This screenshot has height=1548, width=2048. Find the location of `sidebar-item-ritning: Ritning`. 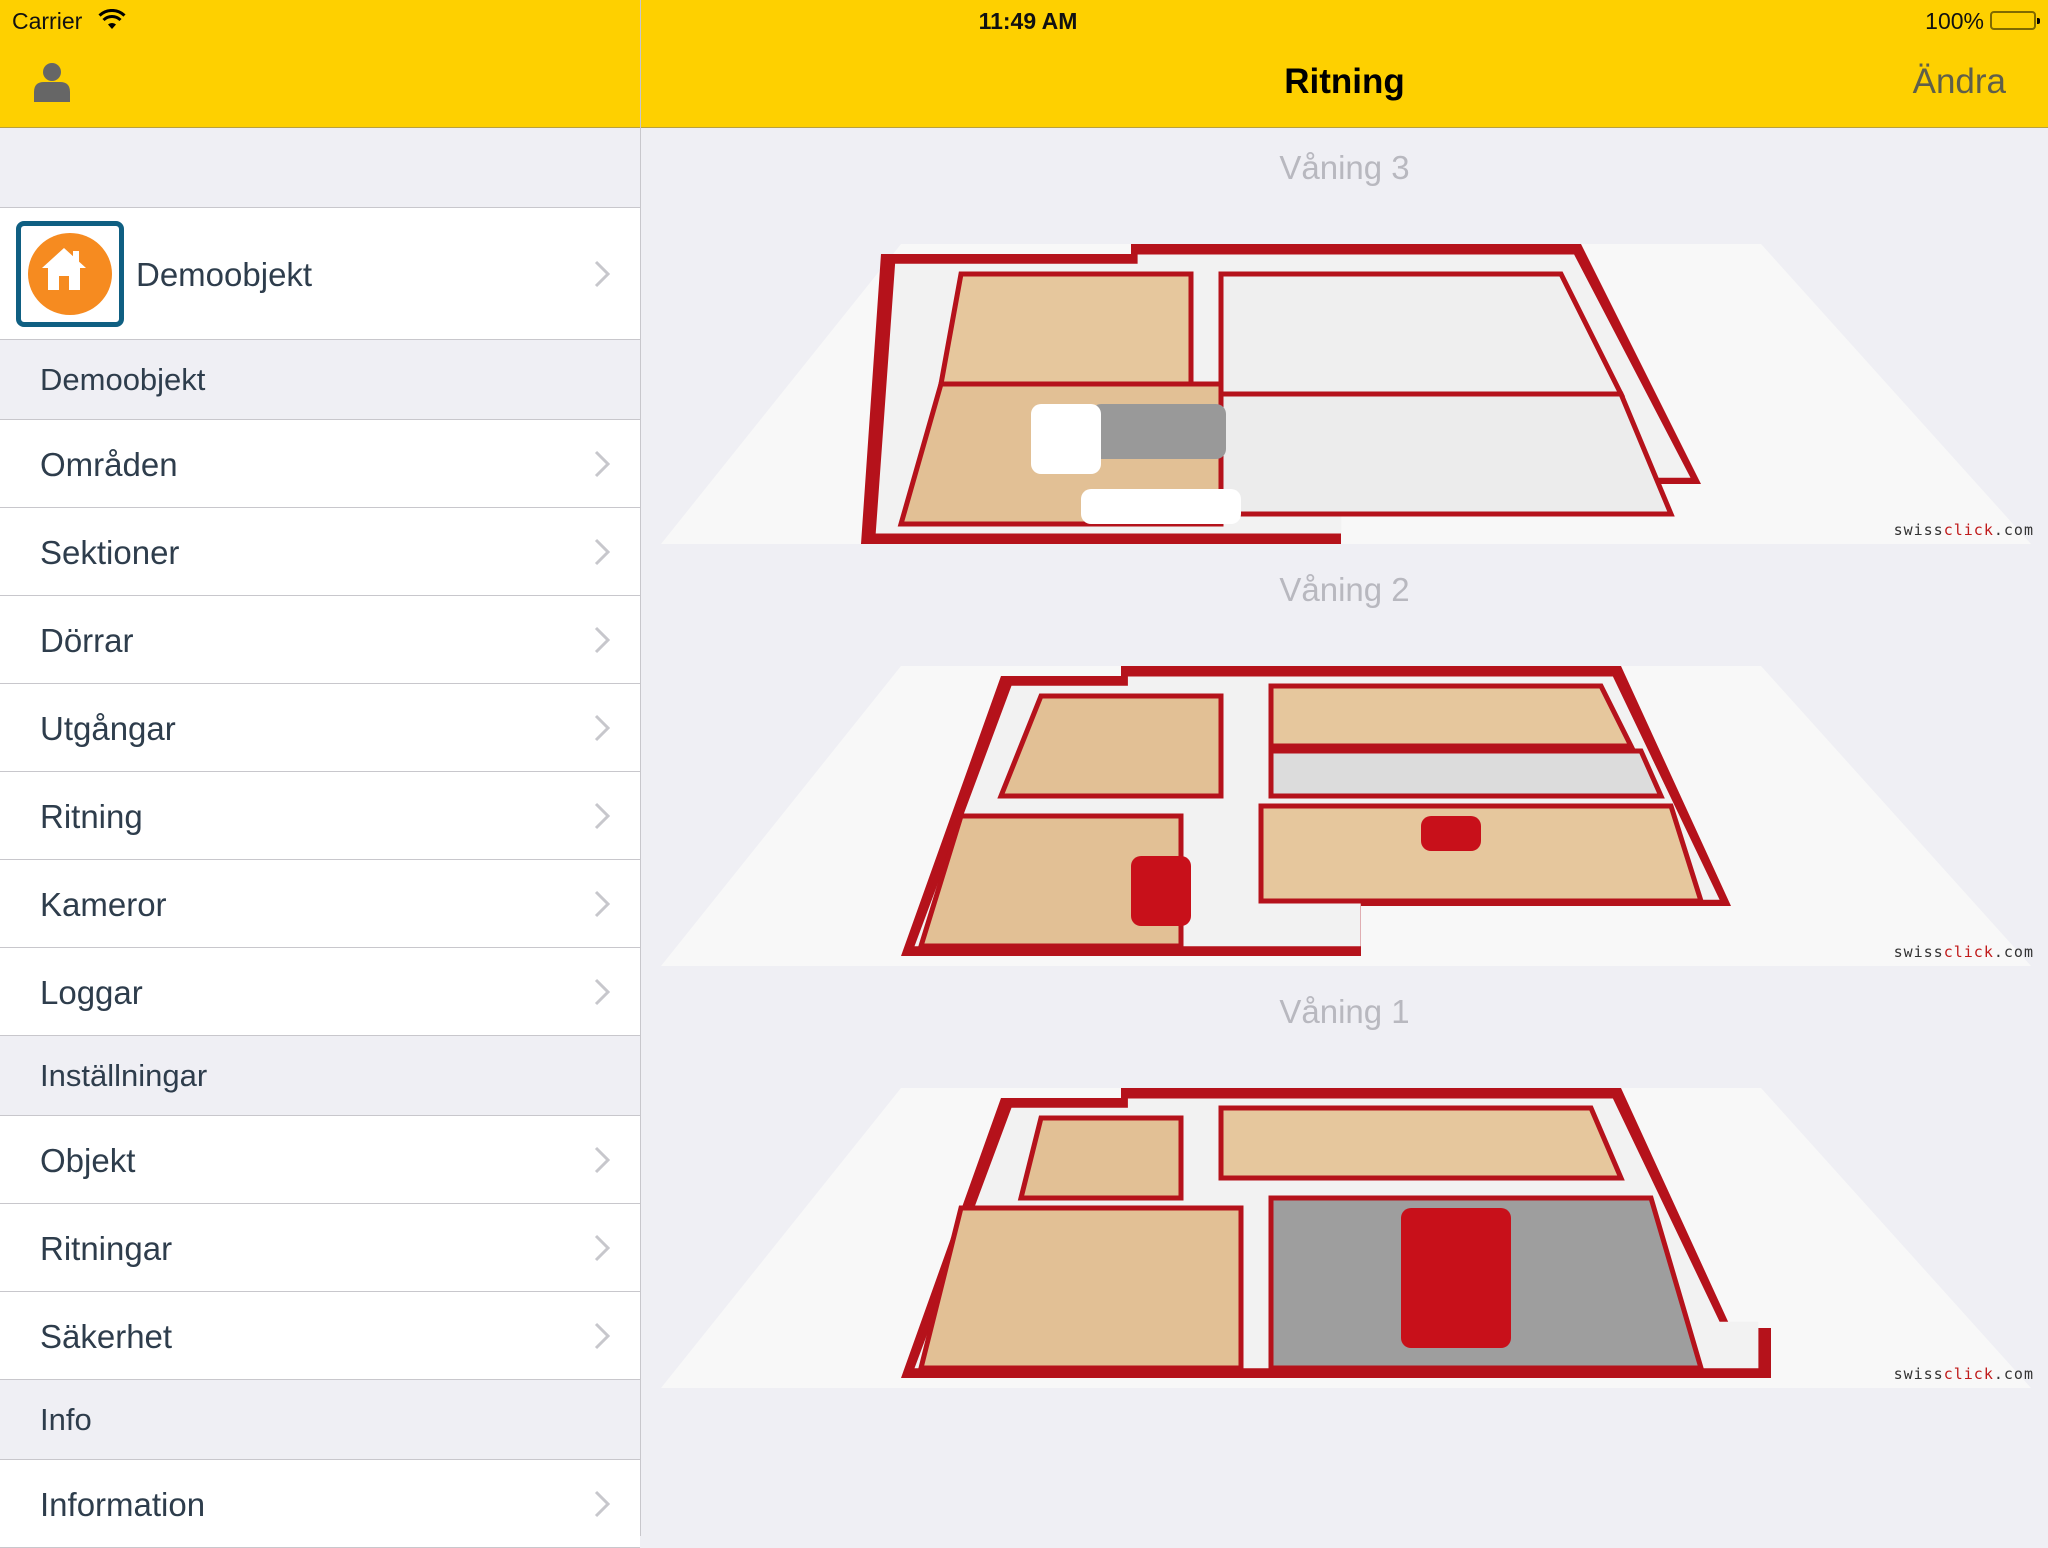

sidebar-item-ritning: Ritning is located at coordinates (320, 816).